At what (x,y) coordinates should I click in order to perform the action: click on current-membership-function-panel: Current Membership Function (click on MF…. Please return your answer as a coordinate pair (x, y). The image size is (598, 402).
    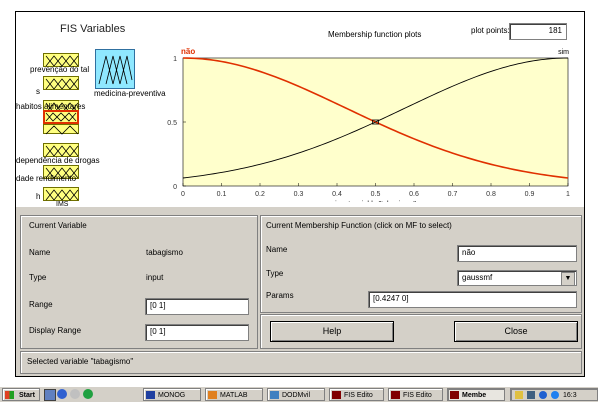
    Looking at the image, I should click on (421, 264).